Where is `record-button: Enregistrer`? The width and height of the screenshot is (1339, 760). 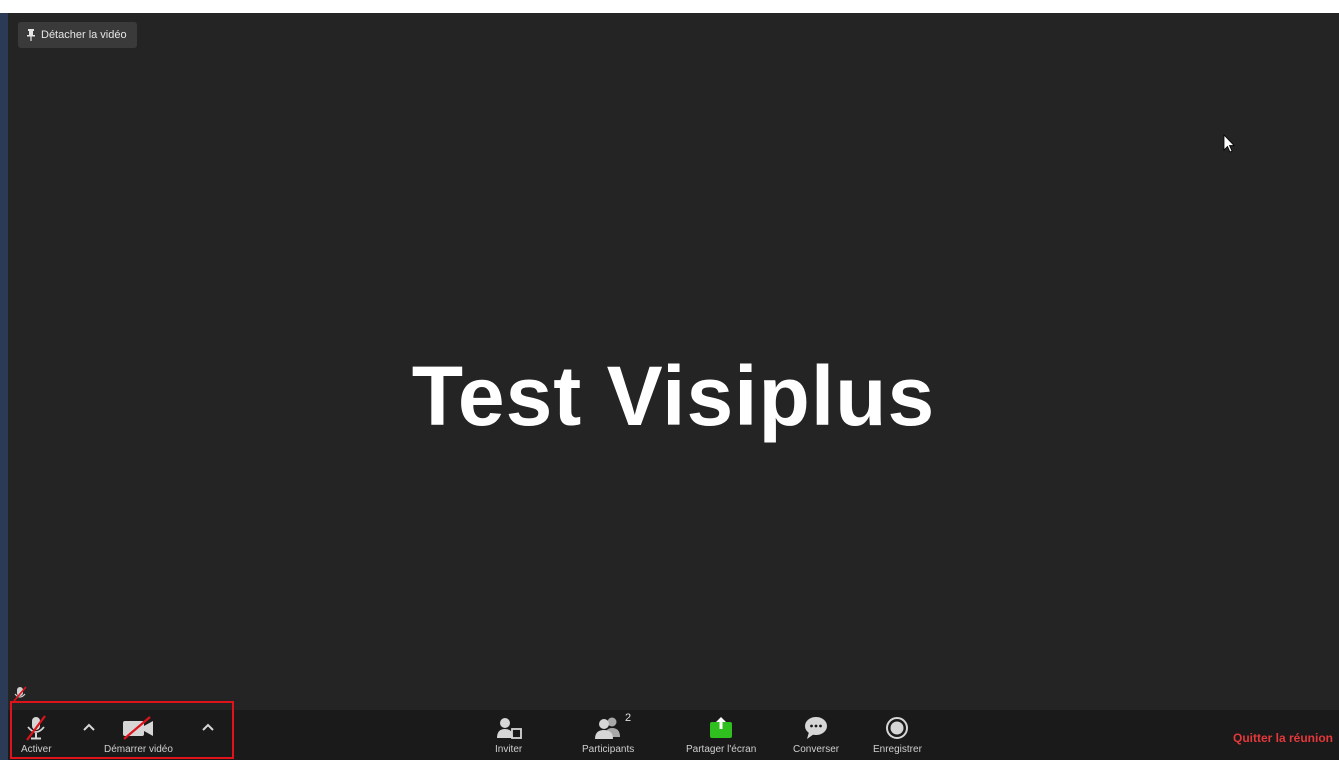
record-button: Enregistrer is located at coordinates (897, 734).